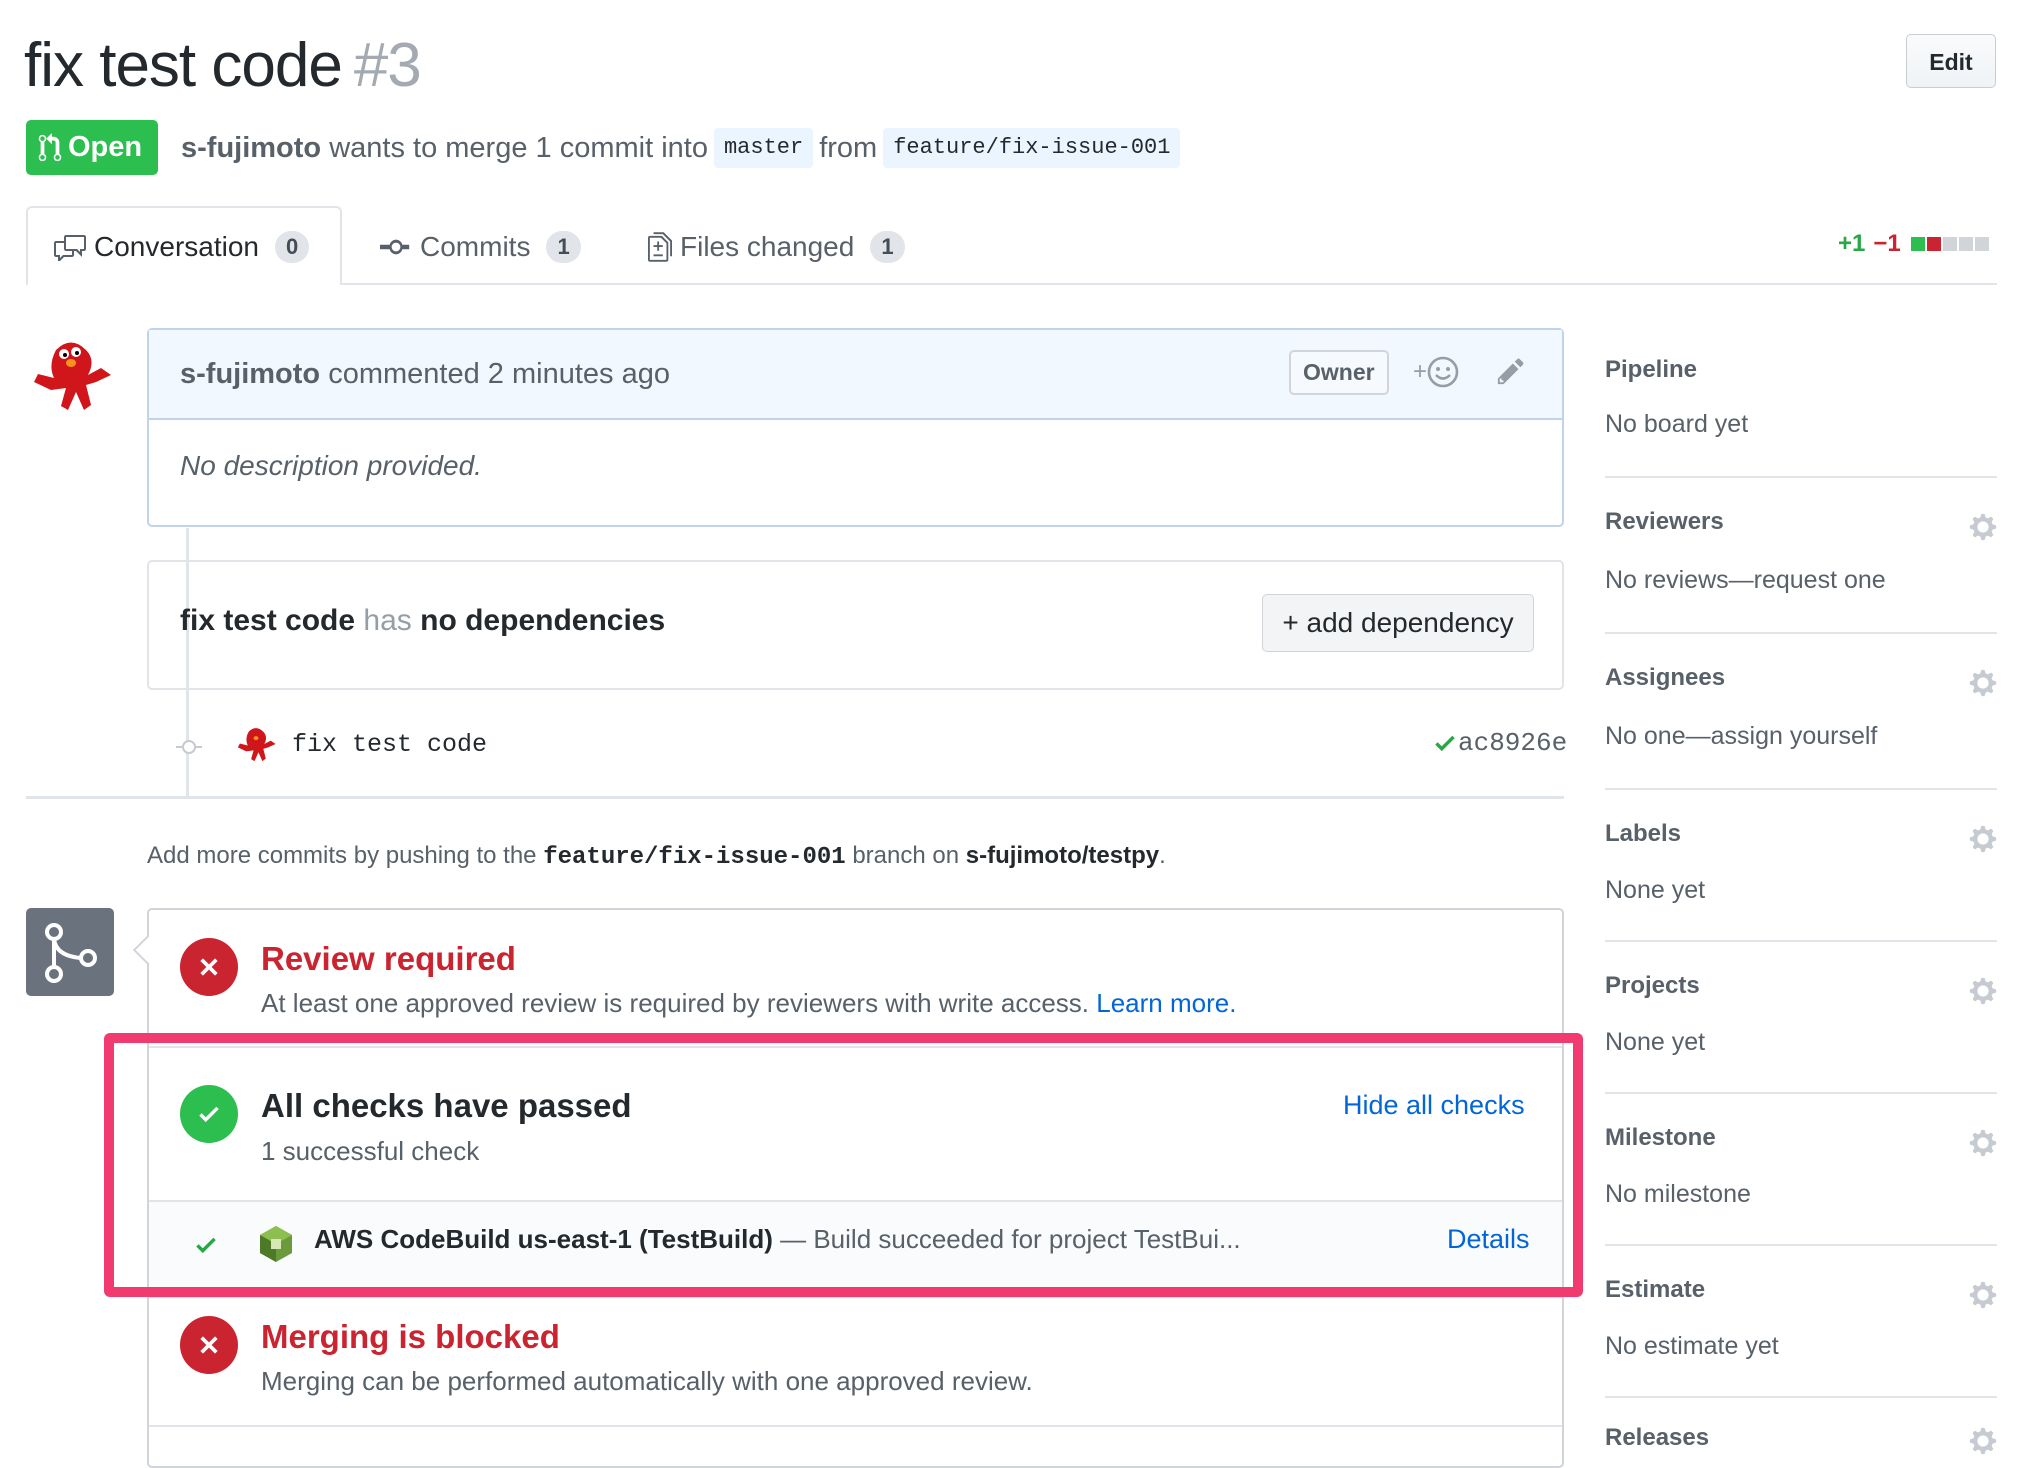 This screenshot has height=1468, width=2041. Describe the element at coordinates (1677, 424) in the screenshot. I see `sidebar-pipeline-value: No board yet` at that location.